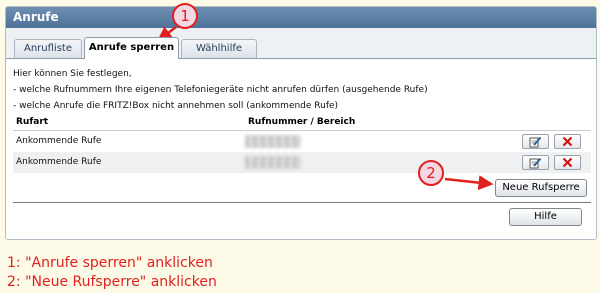 This screenshot has height=293, width=600. What do you see at coordinates (112, 282) in the screenshot?
I see `instruction-2: 2: "Neue Rufsperre" anklicken` at bounding box center [112, 282].